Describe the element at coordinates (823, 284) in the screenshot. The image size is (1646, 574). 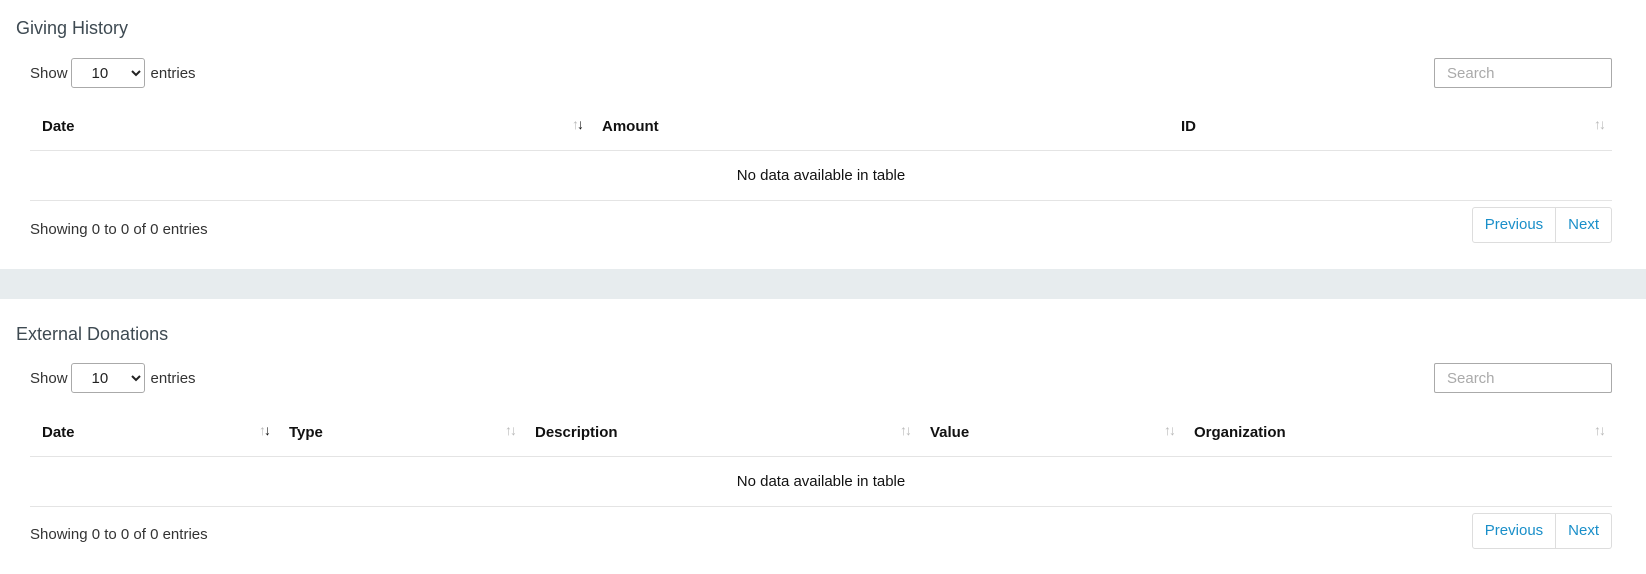
I see `section-divider` at that location.